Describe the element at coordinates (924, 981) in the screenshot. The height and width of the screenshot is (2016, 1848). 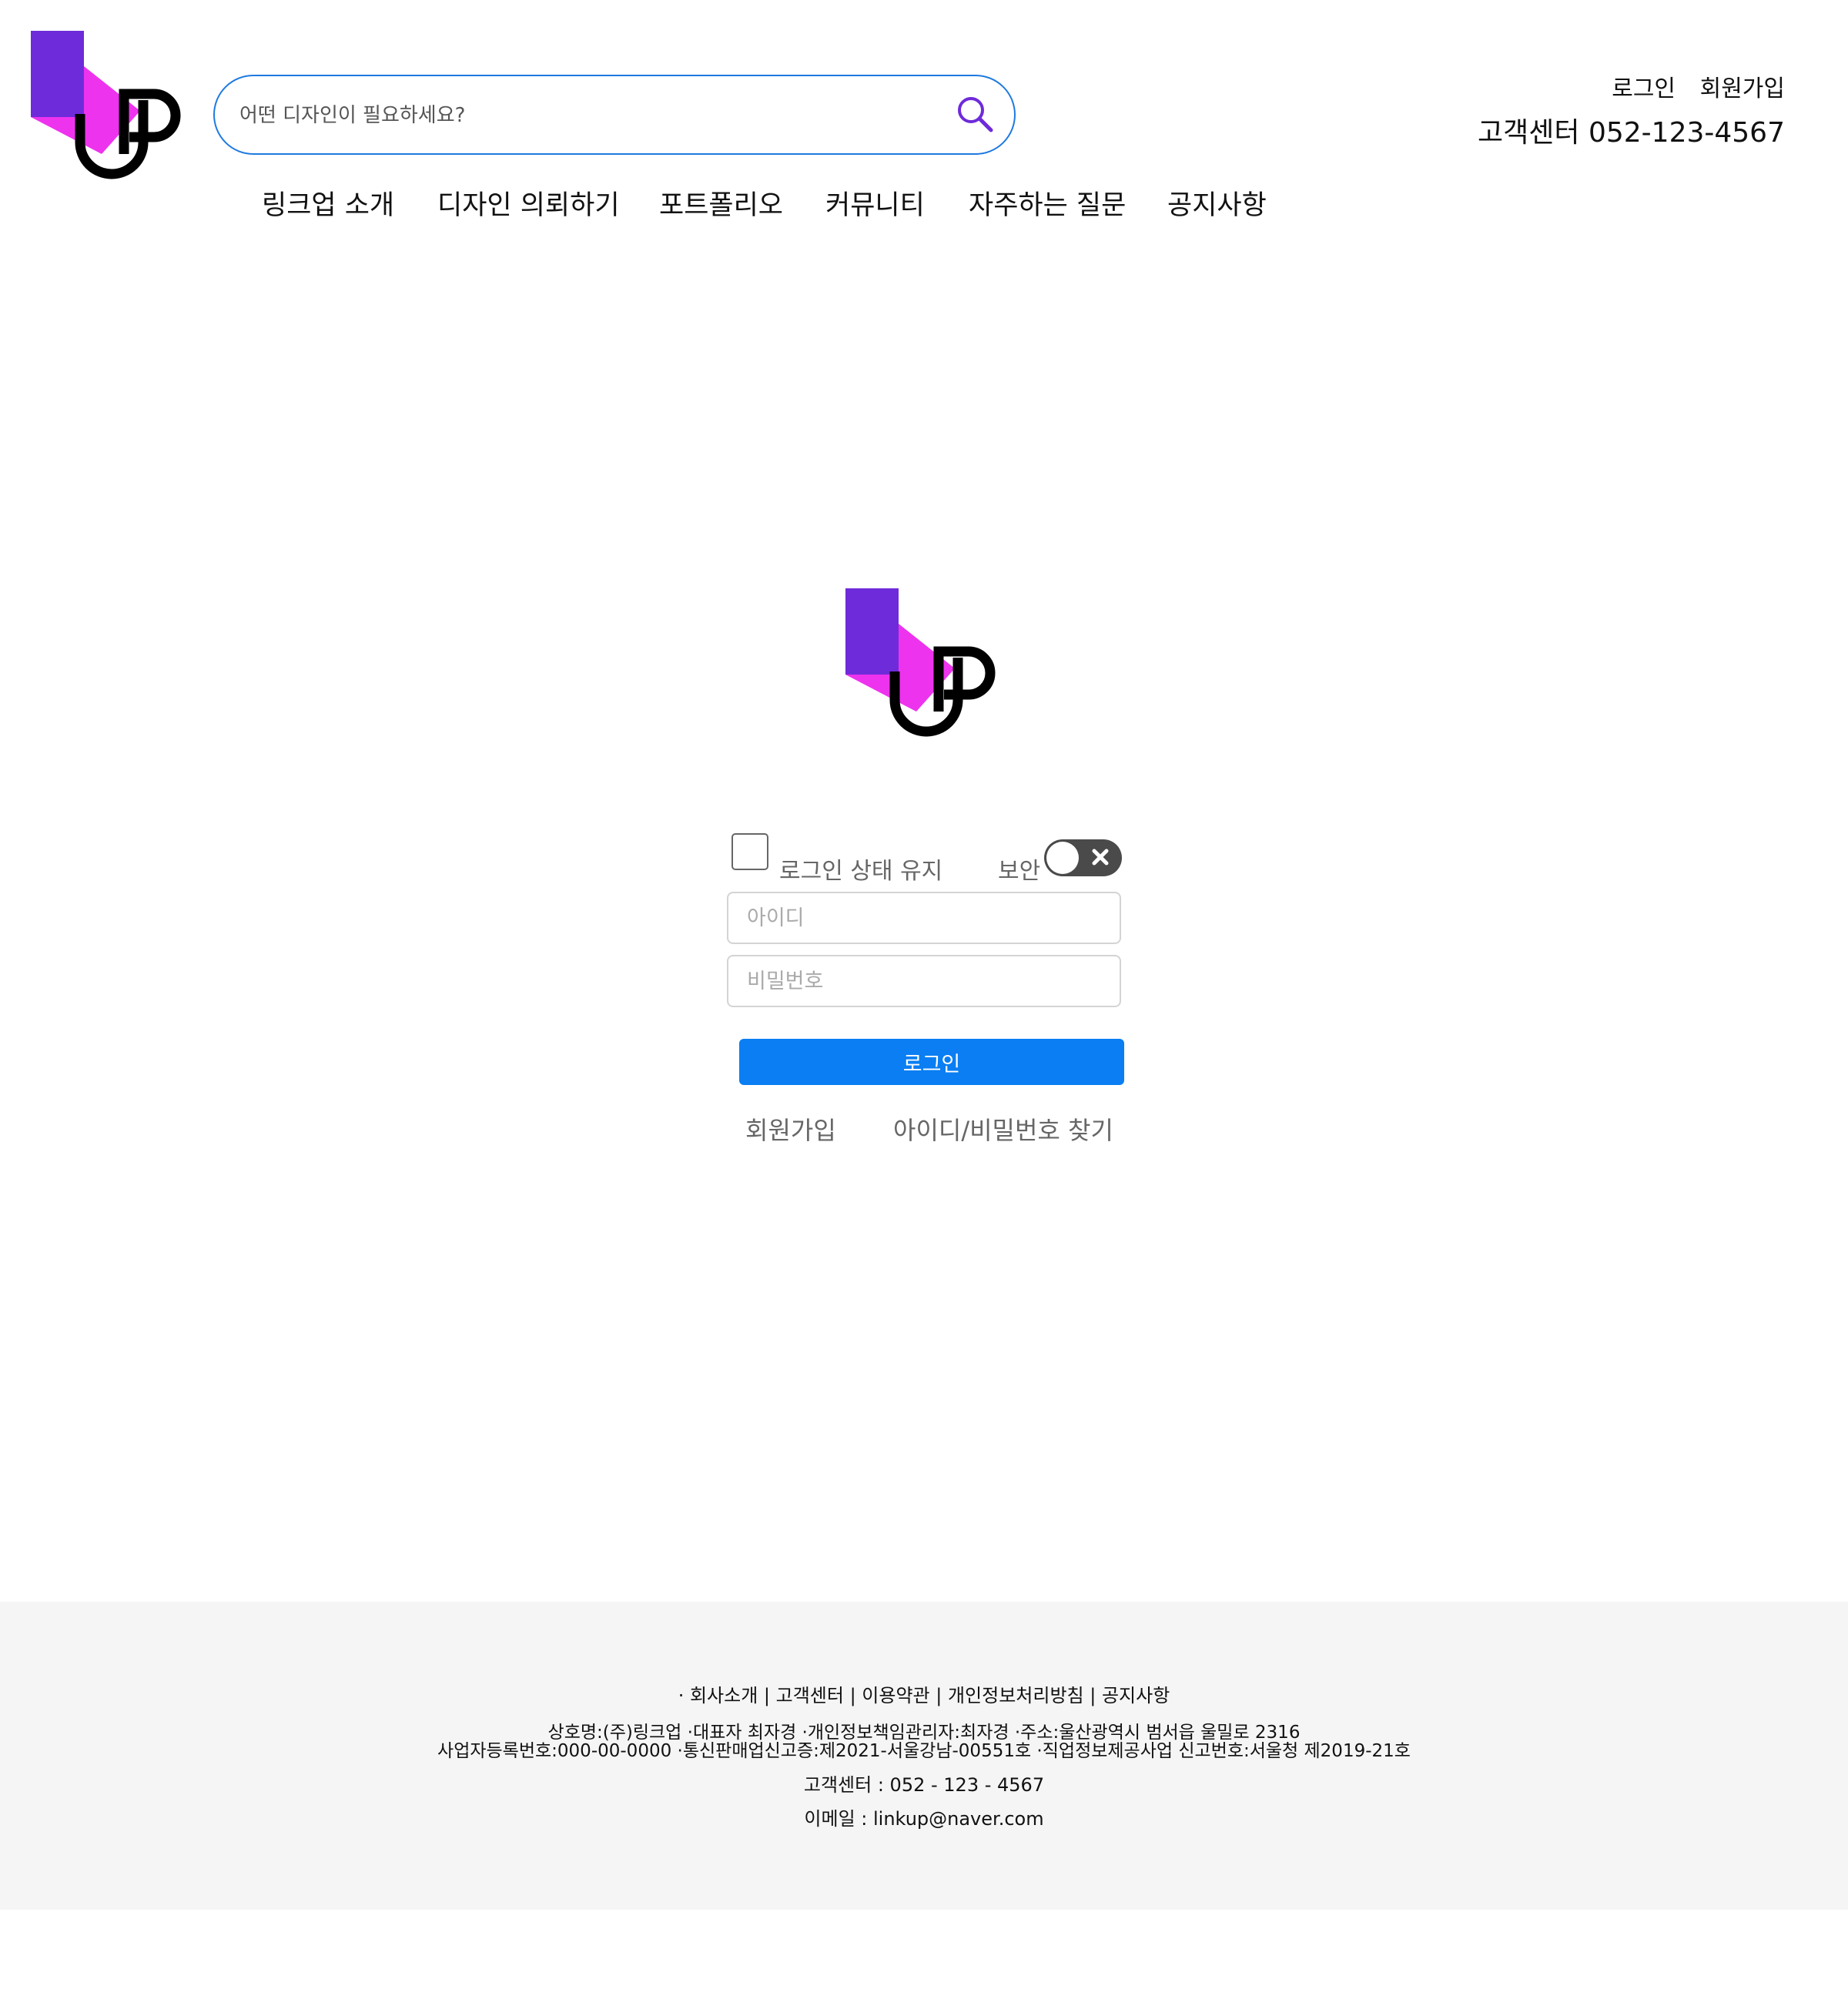
I see `password-input` at that location.